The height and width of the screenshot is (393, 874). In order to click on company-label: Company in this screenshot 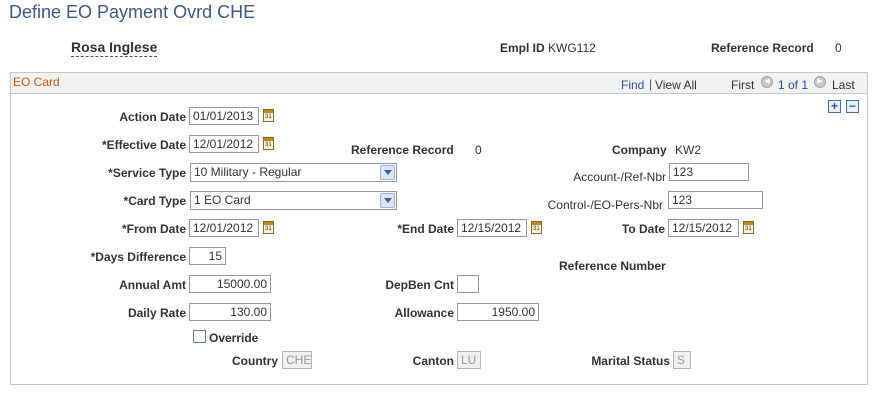, I will do `click(639, 150)`.